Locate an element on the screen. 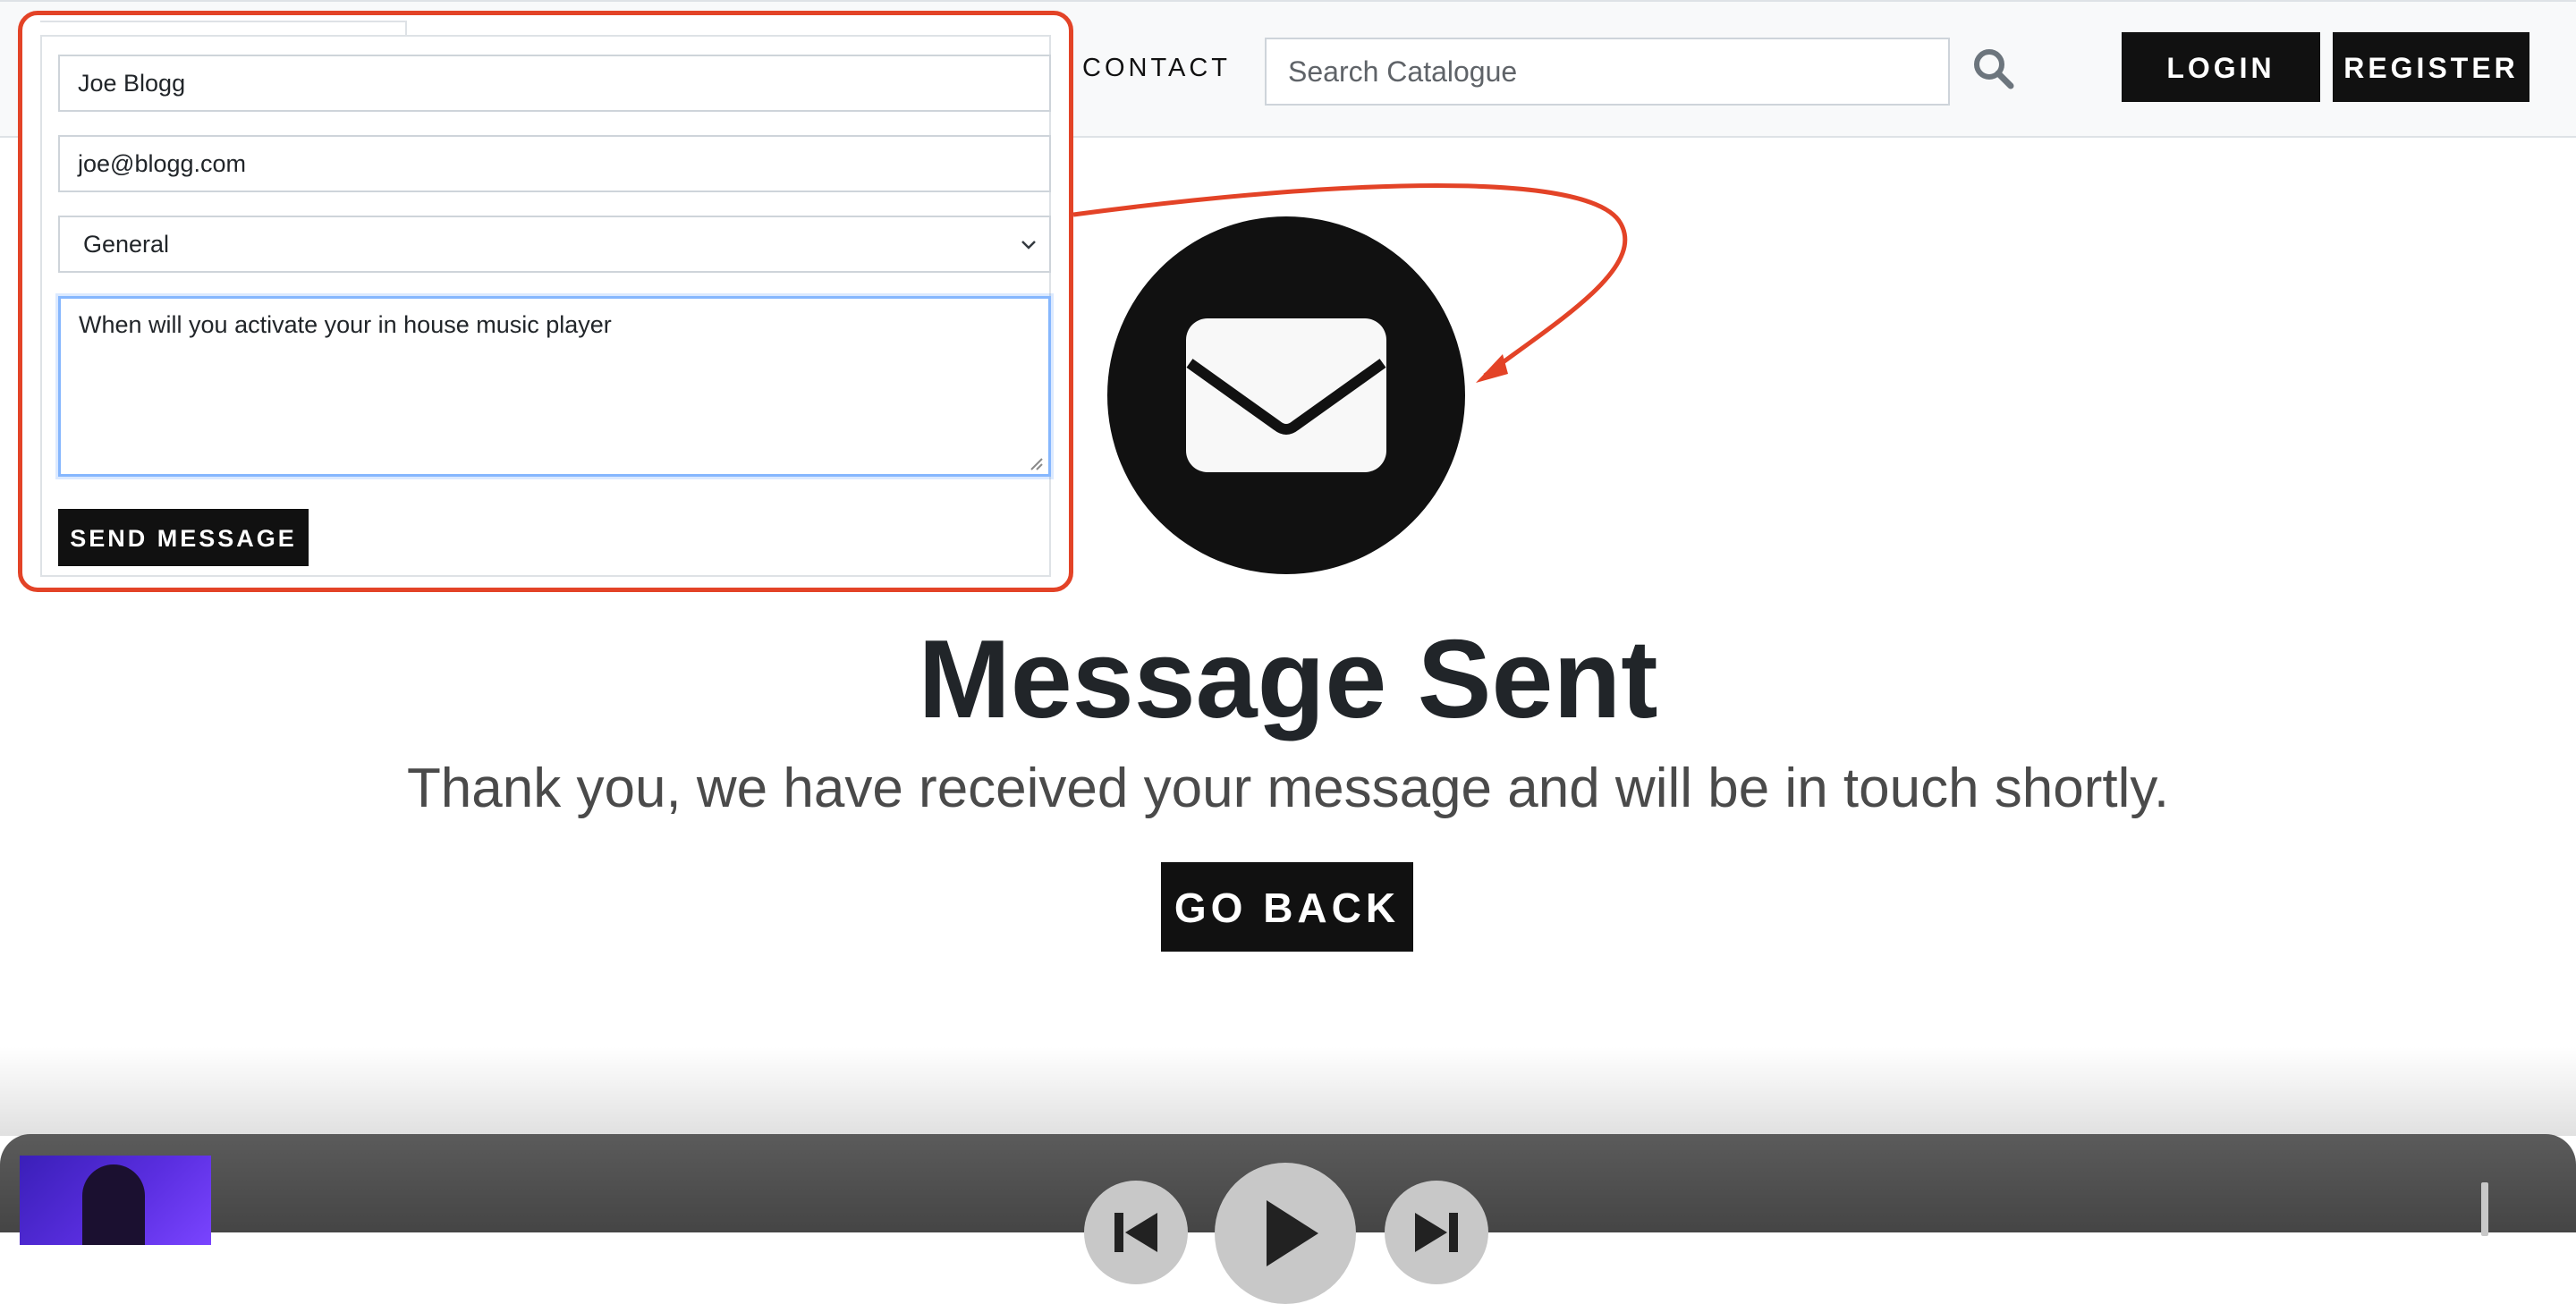 Image resolution: width=2576 pixels, height=1304 pixels. callout-tab-edge is located at coordinates (223, 28).